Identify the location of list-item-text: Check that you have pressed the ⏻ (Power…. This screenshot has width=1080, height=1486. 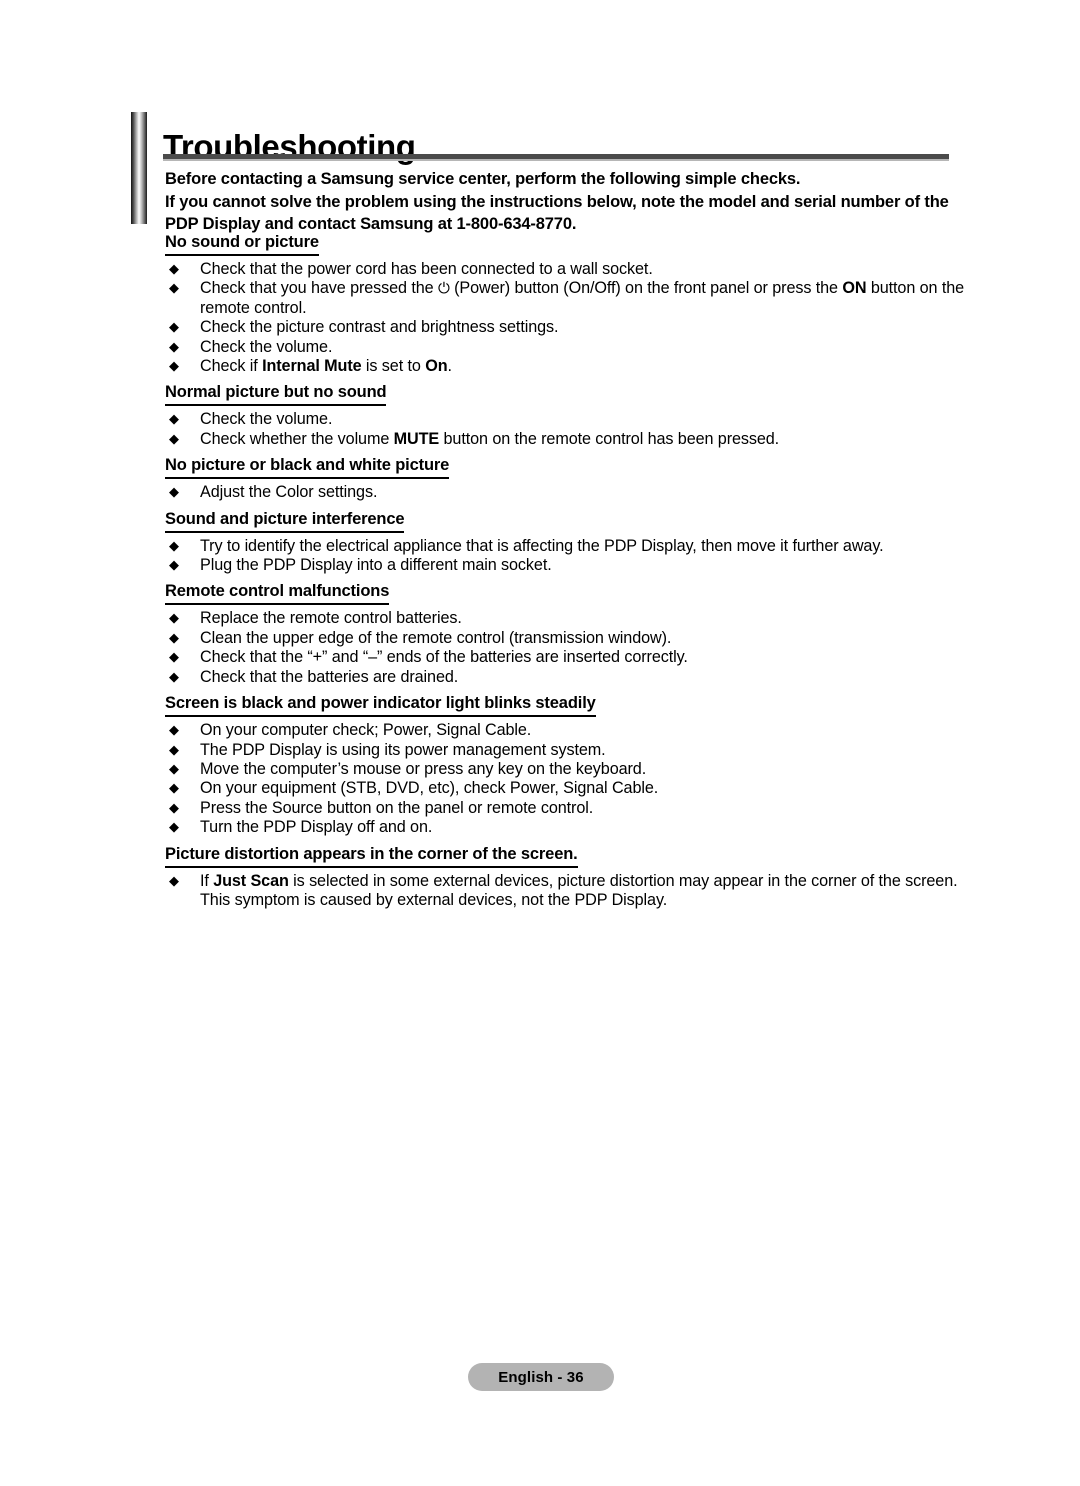
(582, 298).